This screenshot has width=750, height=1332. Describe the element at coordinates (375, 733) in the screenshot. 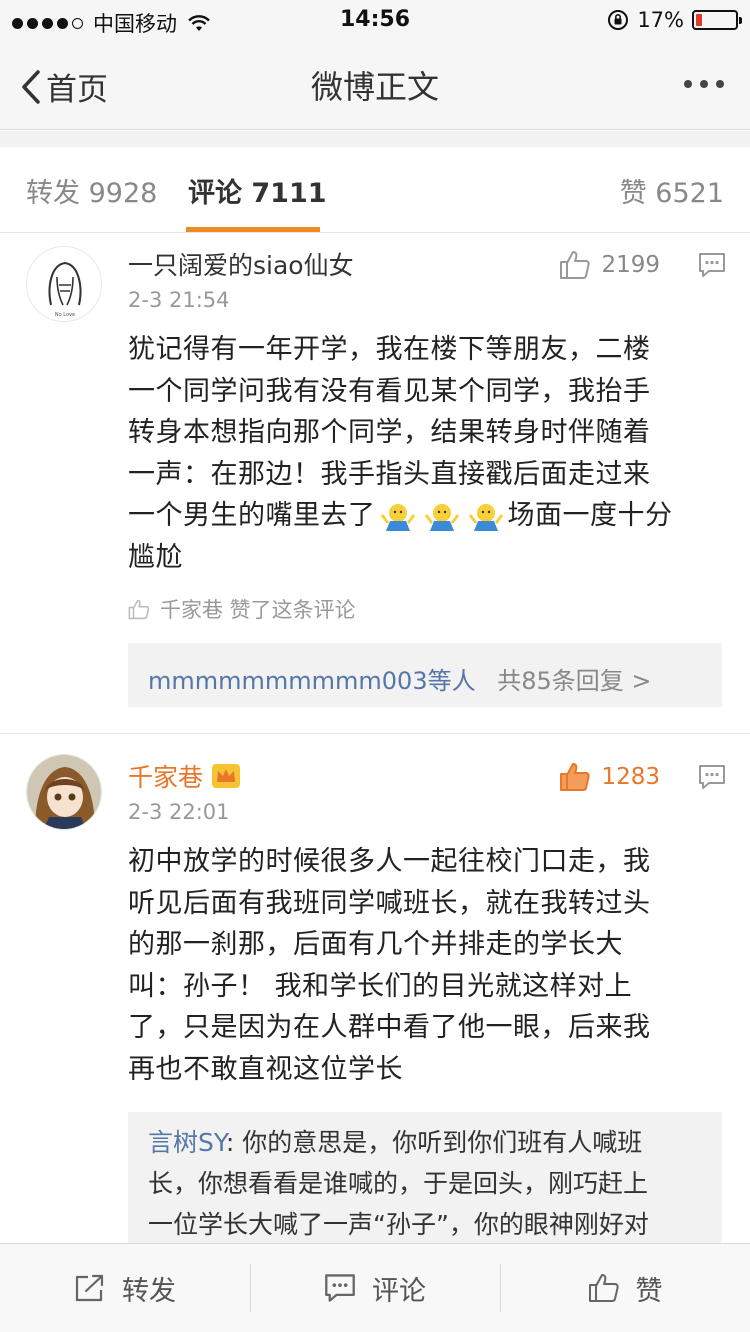

I see `comment-divider` at that location.